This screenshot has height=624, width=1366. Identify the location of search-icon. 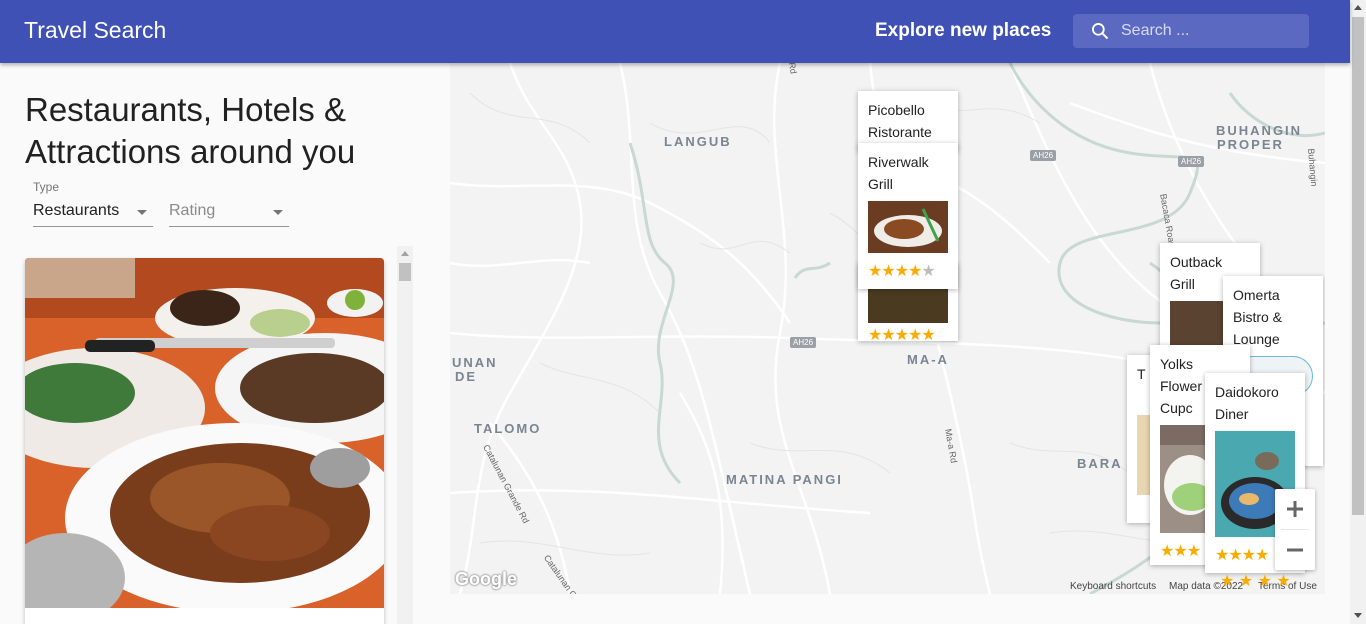
(1100, 31).